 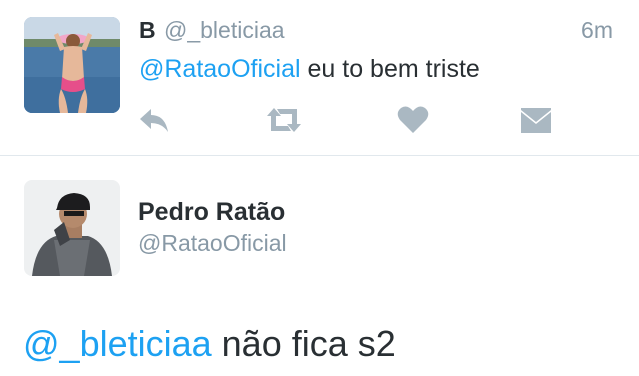 I want to click on tweet-text: @RataoOficial eu to bem triste, so click(x=309, y=69).